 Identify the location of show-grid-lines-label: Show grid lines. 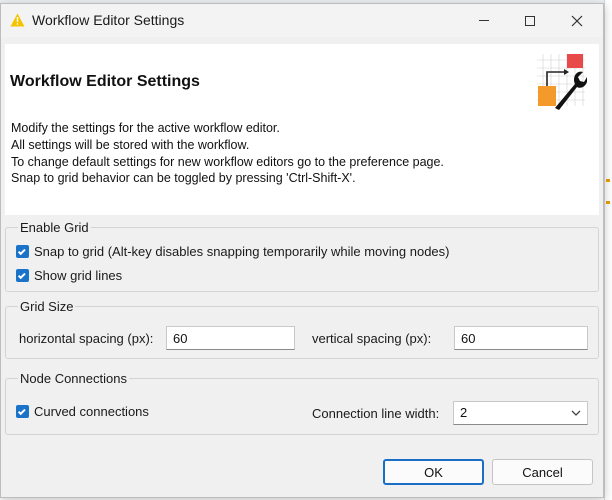
(78, 275).